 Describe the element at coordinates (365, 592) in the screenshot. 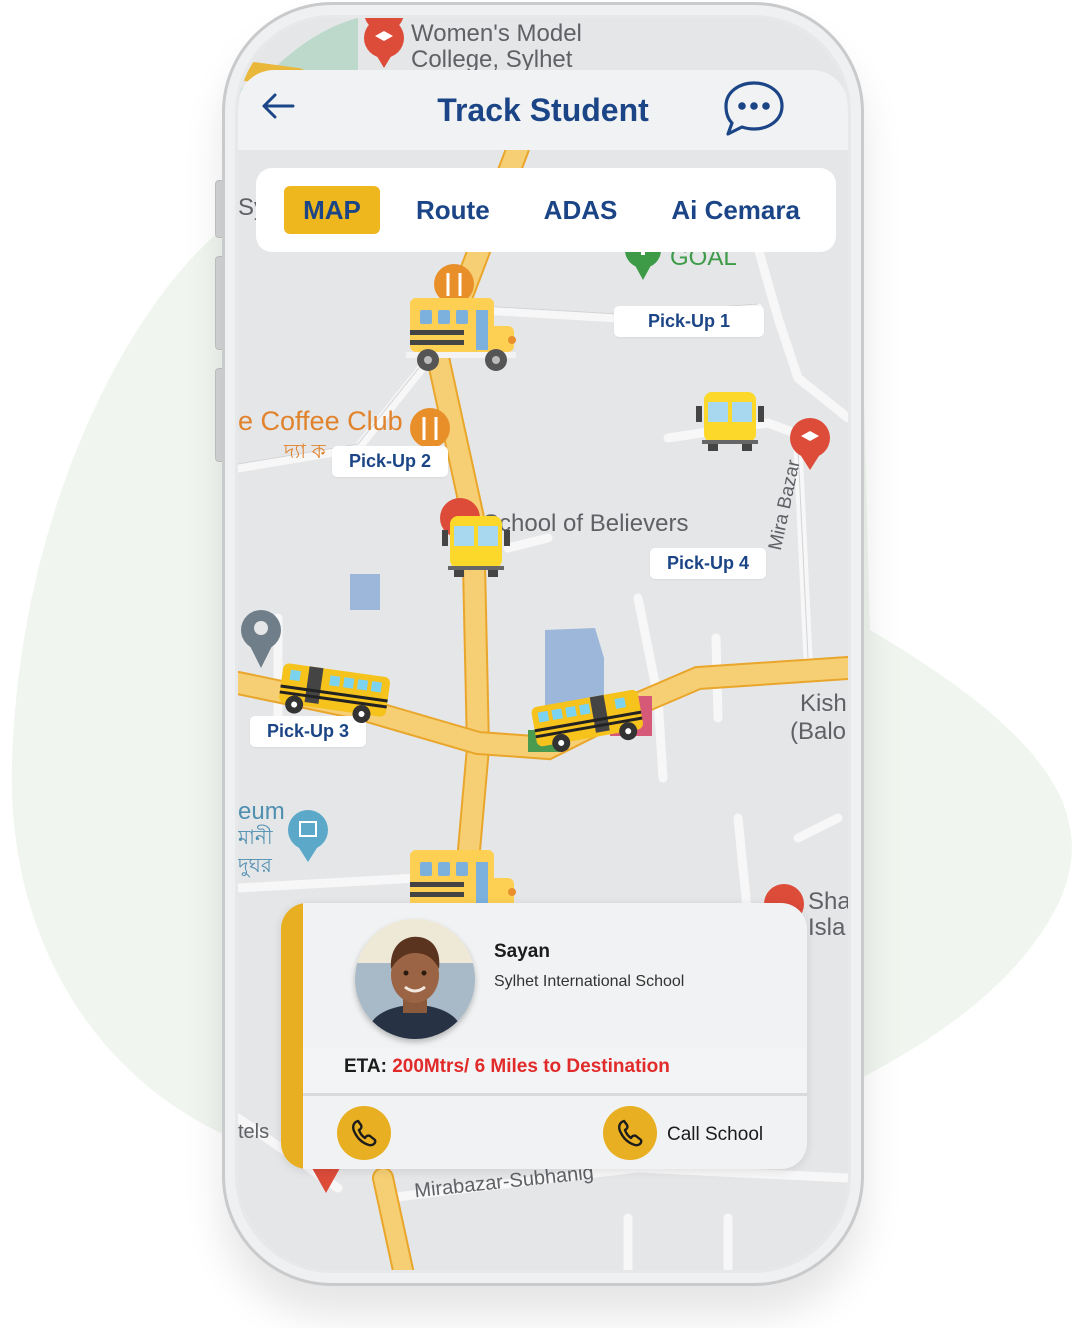

I see `building-block` at that location.